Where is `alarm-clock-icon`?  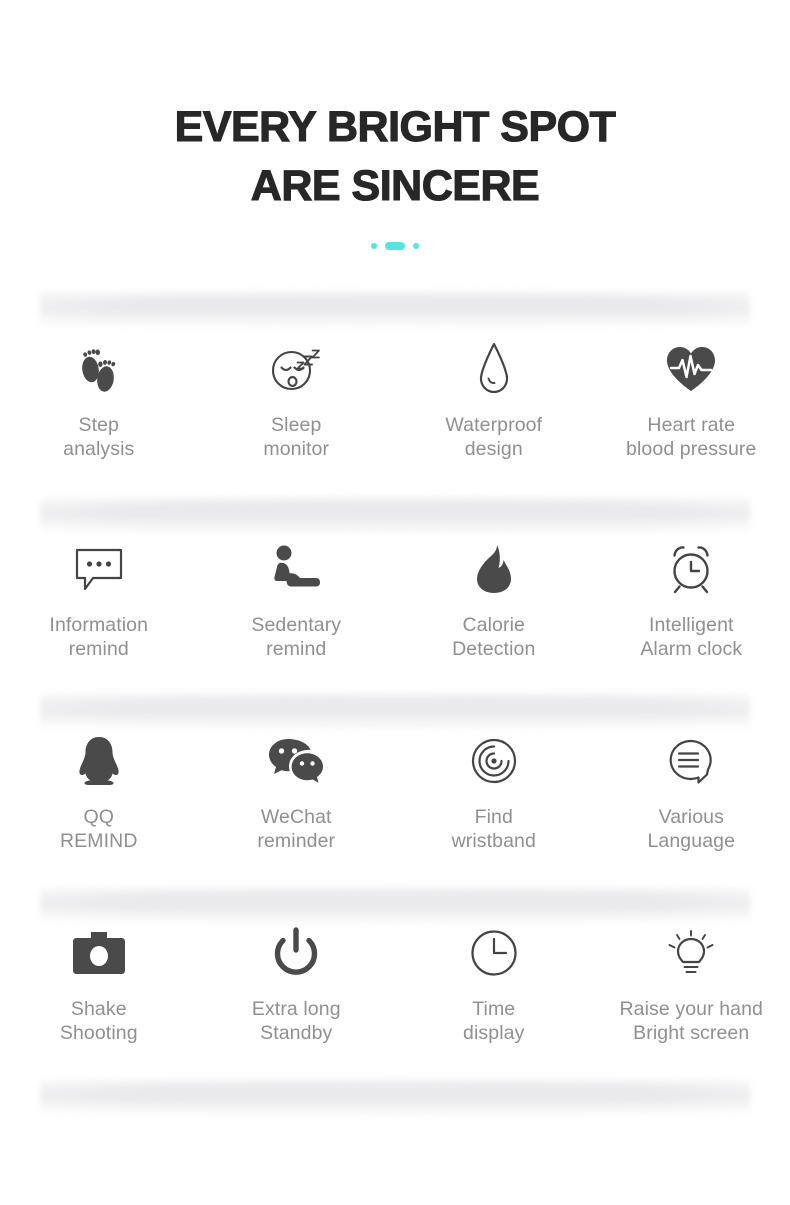 alarm-clock-icon is located at coordinates (691, 569).